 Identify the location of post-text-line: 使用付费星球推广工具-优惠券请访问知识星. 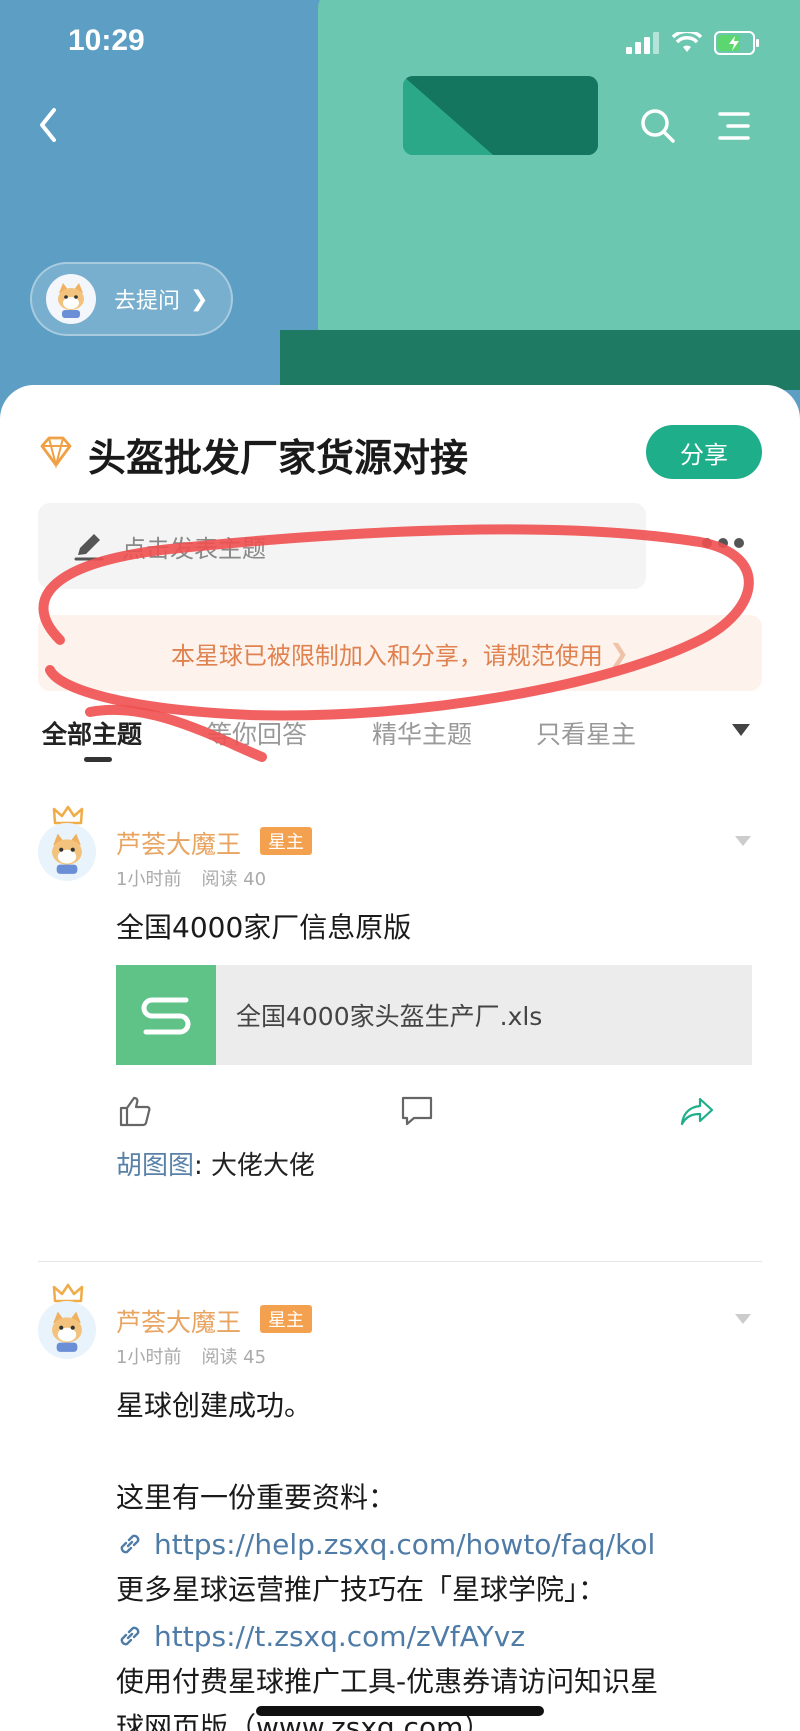
(387, 1681).